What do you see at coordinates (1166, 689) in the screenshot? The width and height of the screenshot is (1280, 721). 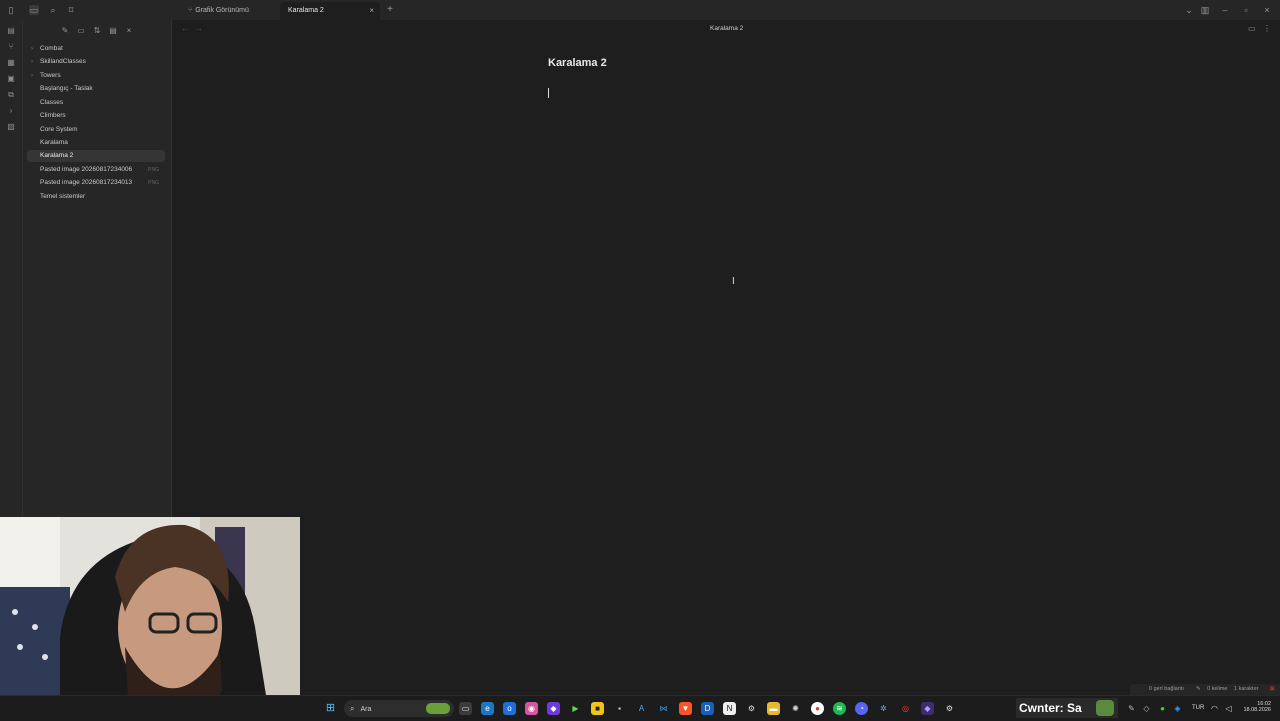 I see `backlinks-count: 0 geri bağlantı` at bounding box center [1166, 689].